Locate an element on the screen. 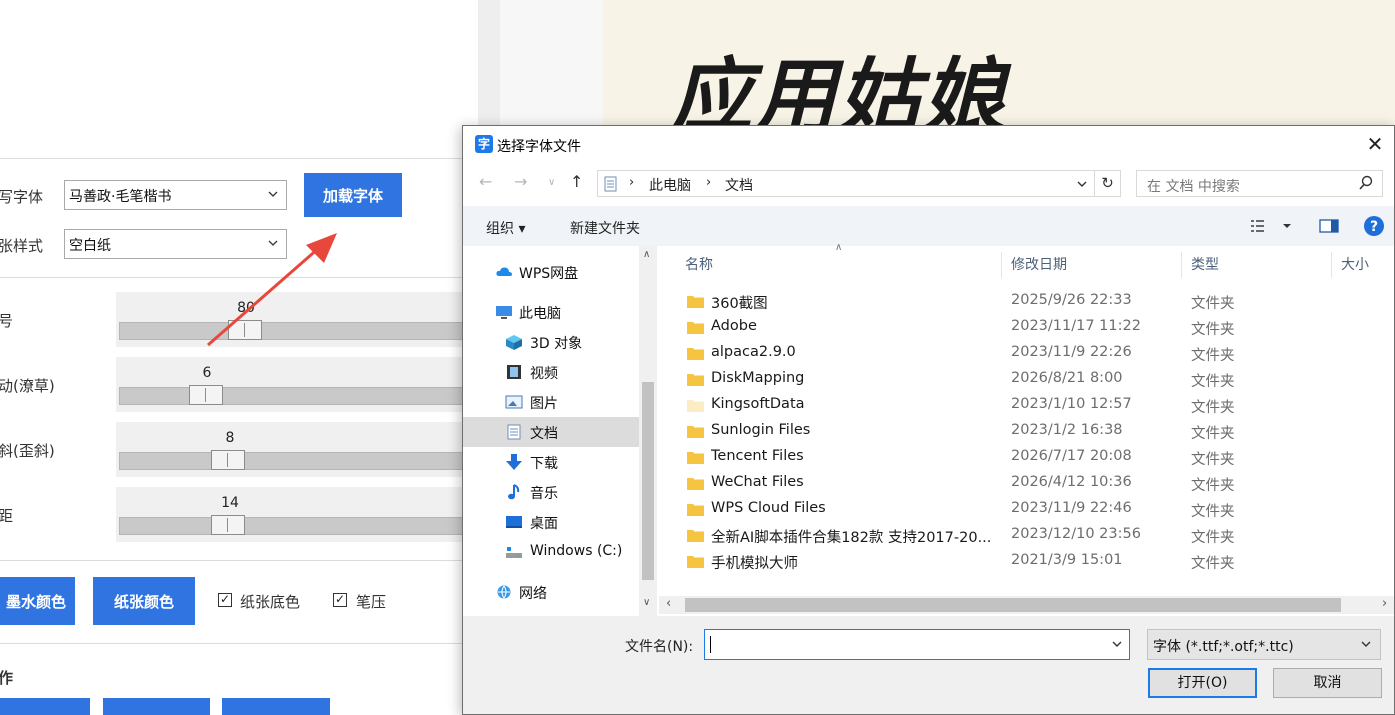 This screenshot has height=715, width=1395. tilt-slider: 8 is located at coordinates (296, 449).